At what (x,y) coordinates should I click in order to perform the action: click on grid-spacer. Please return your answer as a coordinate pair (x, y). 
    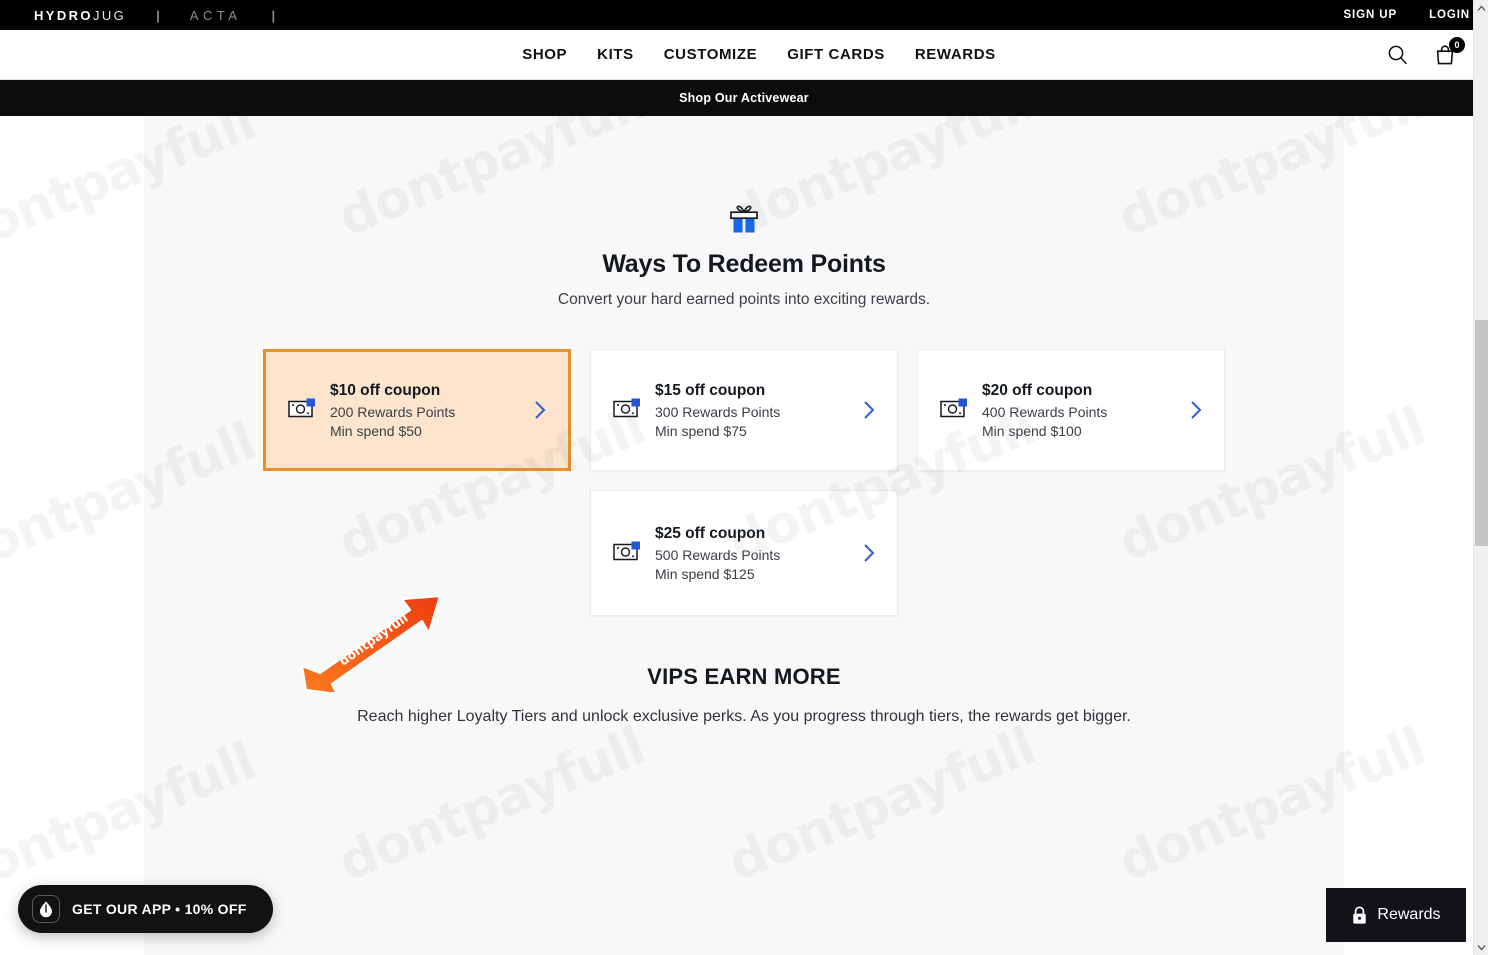
    Looking at the image, I should click on (417, 551).